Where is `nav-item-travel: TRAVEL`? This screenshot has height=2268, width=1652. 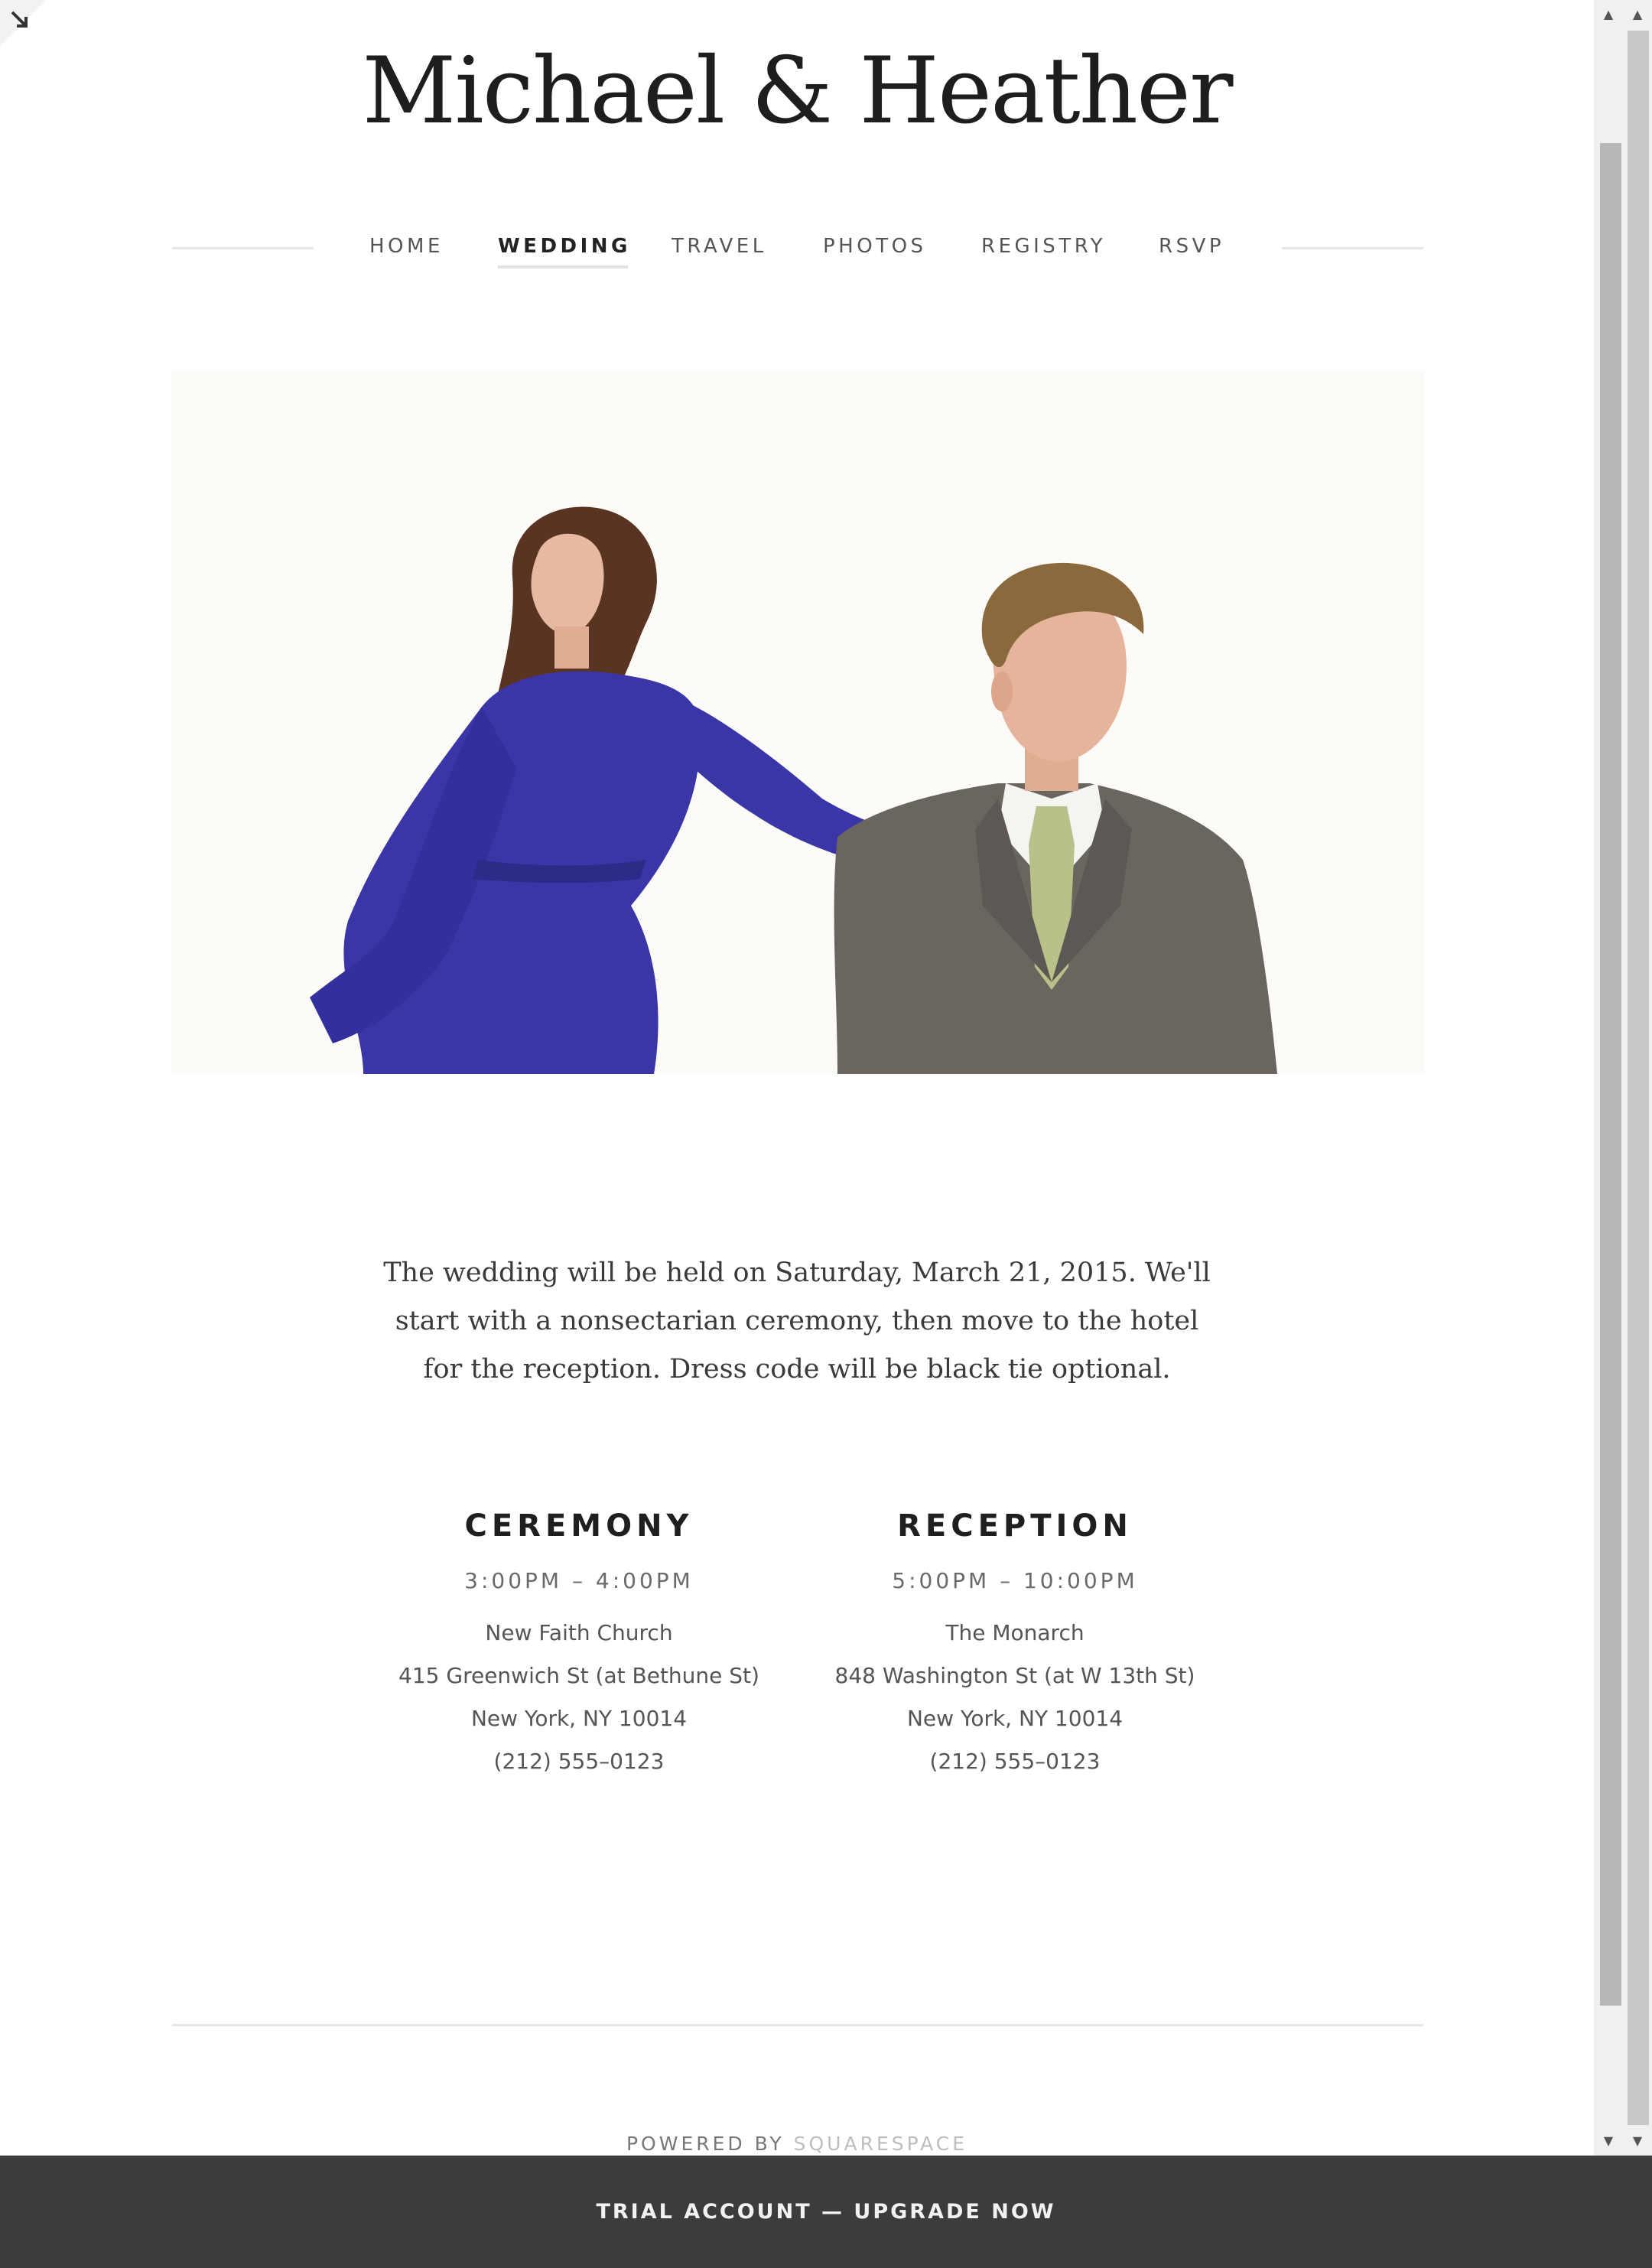
nav-item-travel: TRAVEL is located at coordinates (719, 246).